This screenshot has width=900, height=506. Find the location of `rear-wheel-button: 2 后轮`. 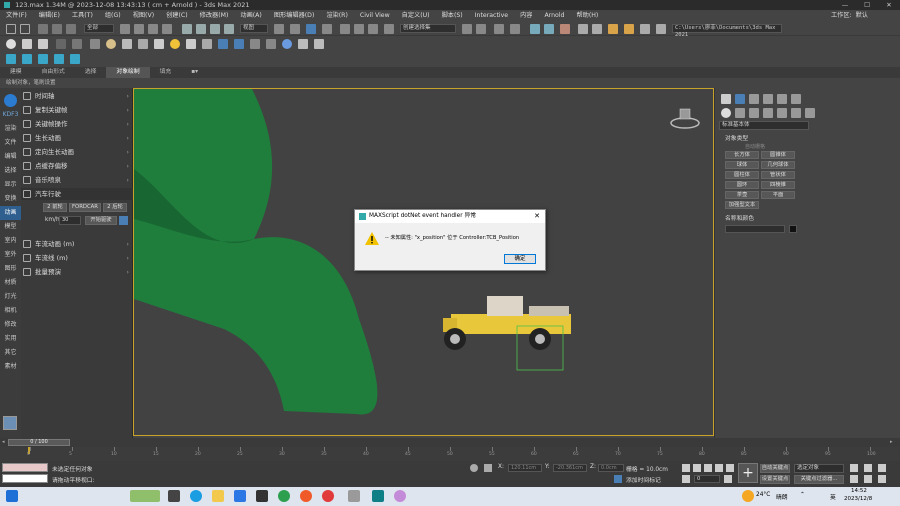

rear-wheel-button: 2 后轮 is located at coordinates (115, 207).